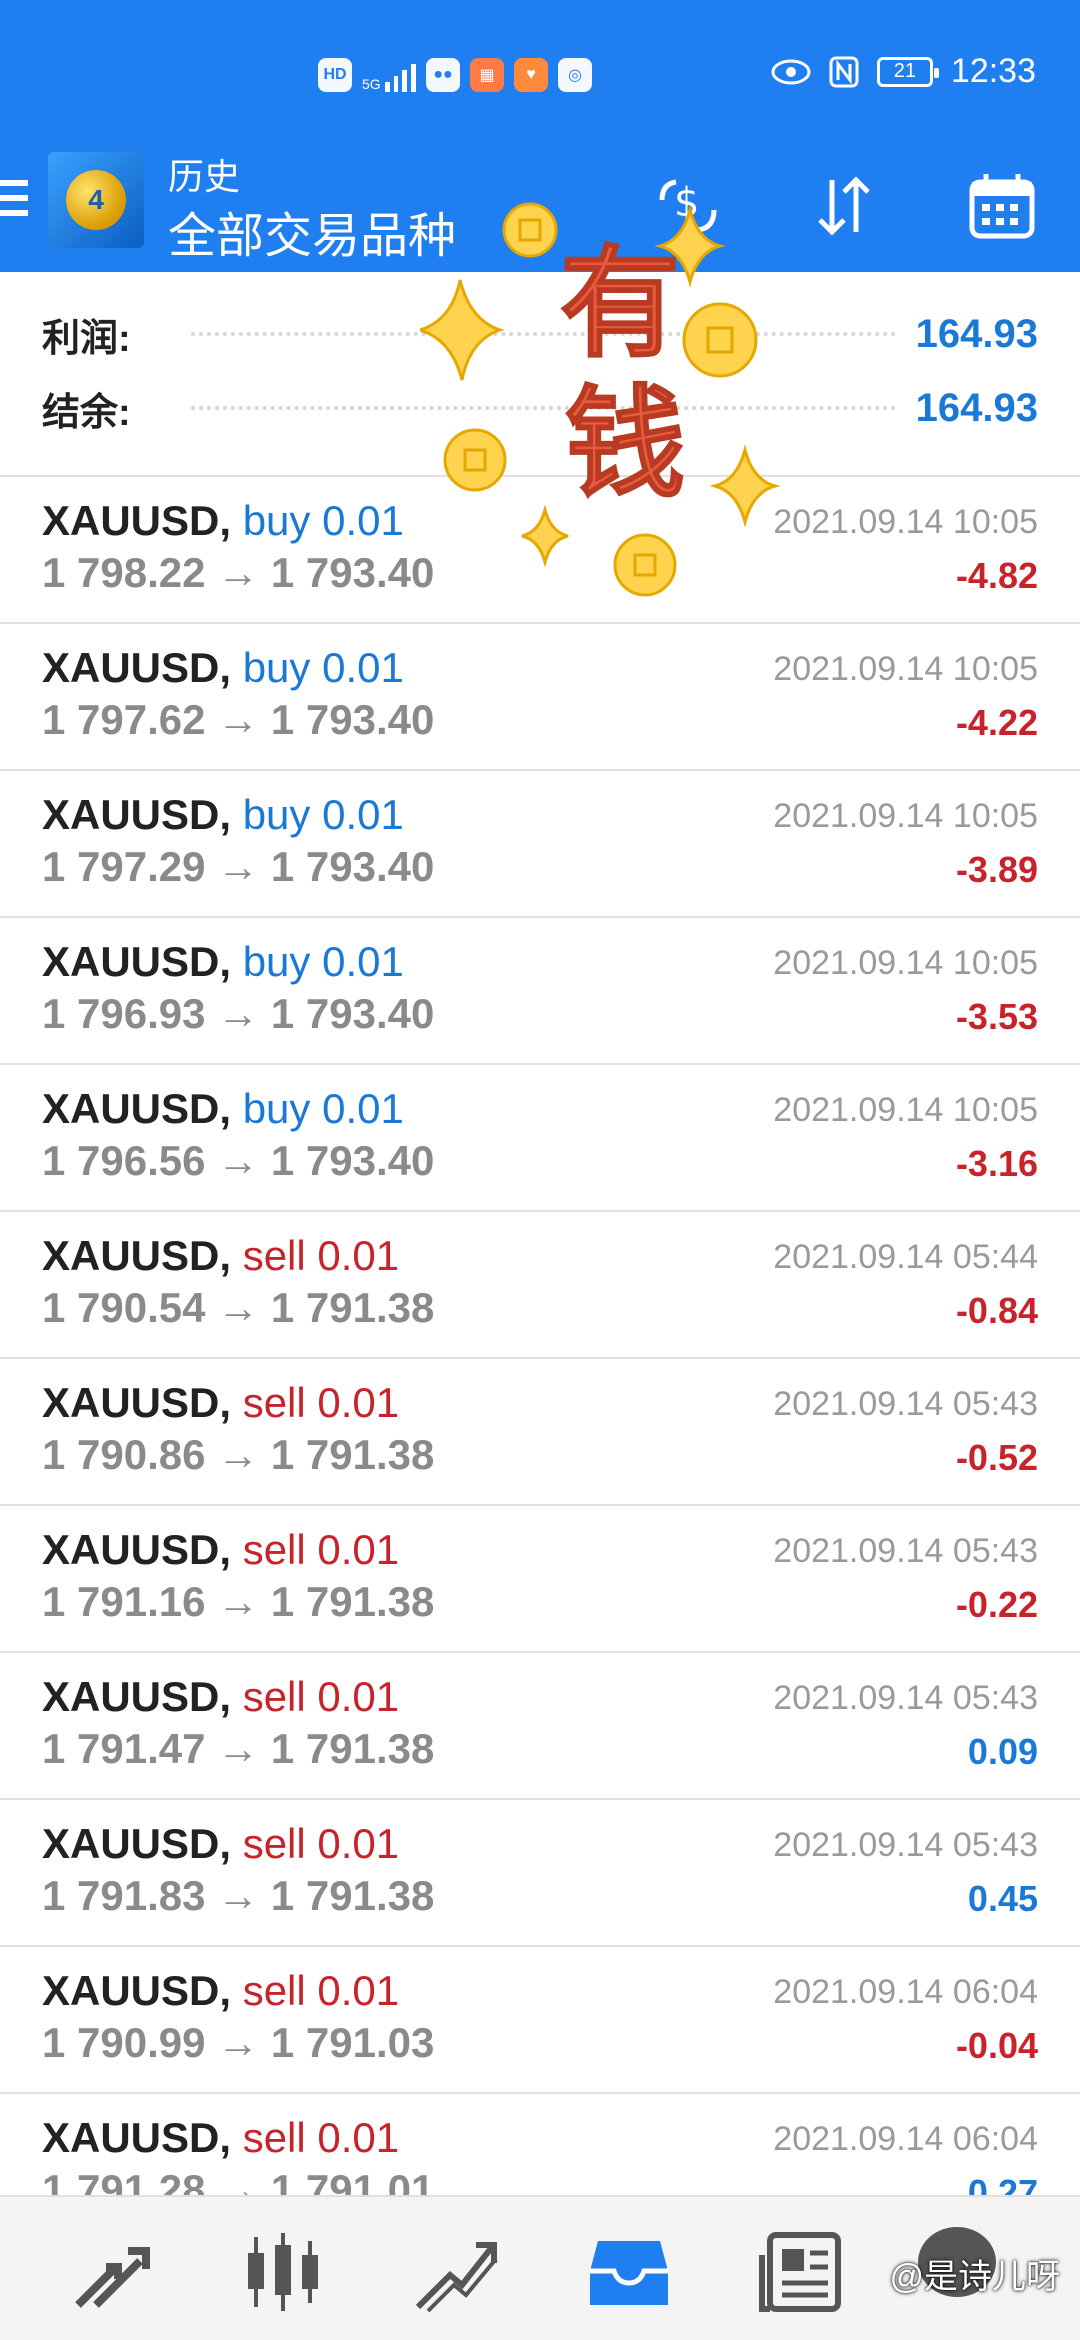 Image resolution: width=1080 pixels, height=2340 pixels. I want to click on open-price: 1 796.56, so click(124, 1160).